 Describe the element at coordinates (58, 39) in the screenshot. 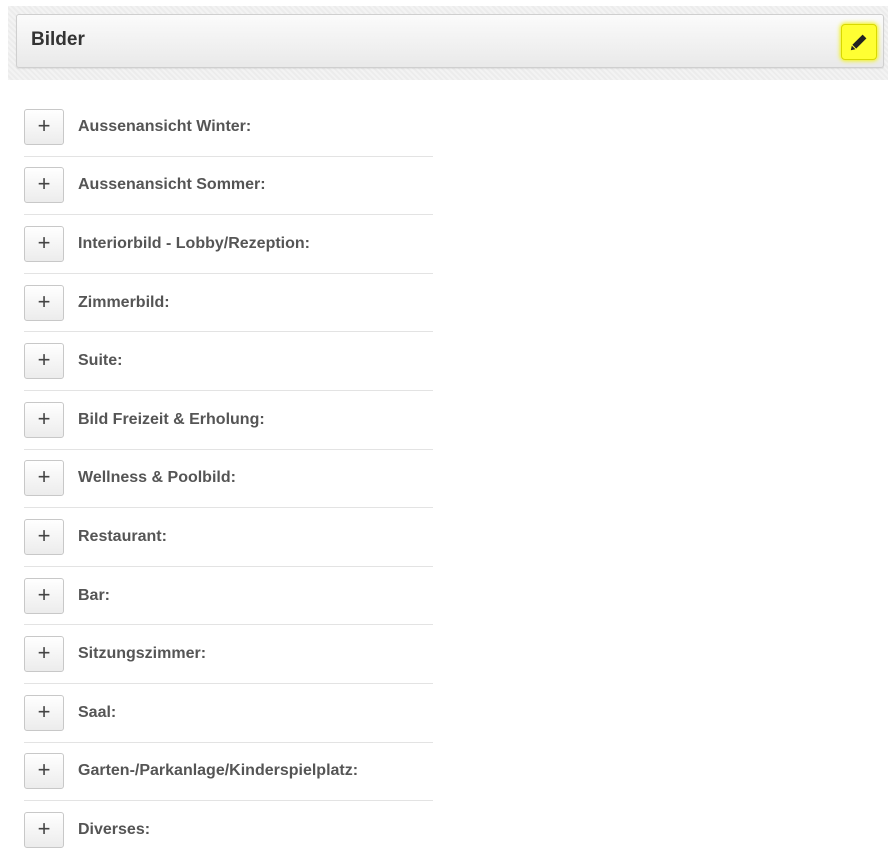

I see `panel-title: Bilder` at that location.